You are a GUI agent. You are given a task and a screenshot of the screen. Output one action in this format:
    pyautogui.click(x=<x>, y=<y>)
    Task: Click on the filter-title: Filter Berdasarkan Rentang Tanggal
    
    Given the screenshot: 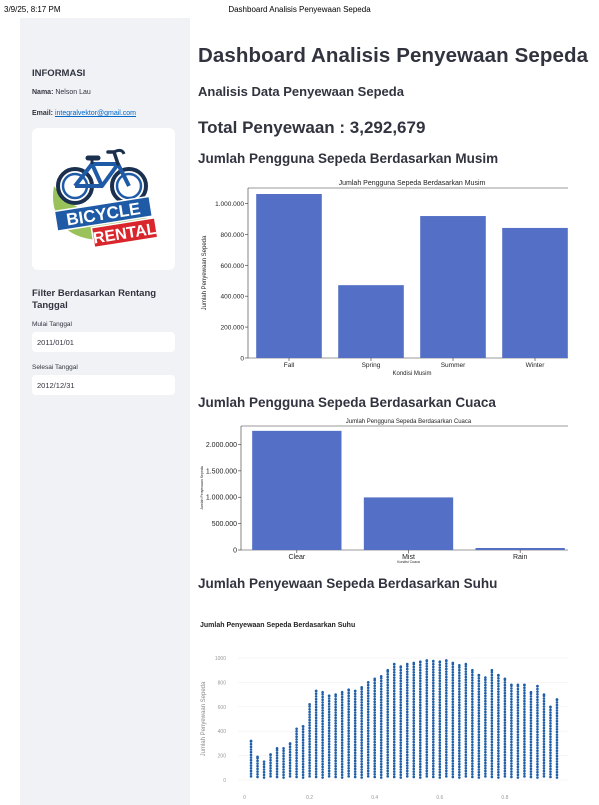 What is the action you would take?
    pyautogui.click(x=94, y=299)
    